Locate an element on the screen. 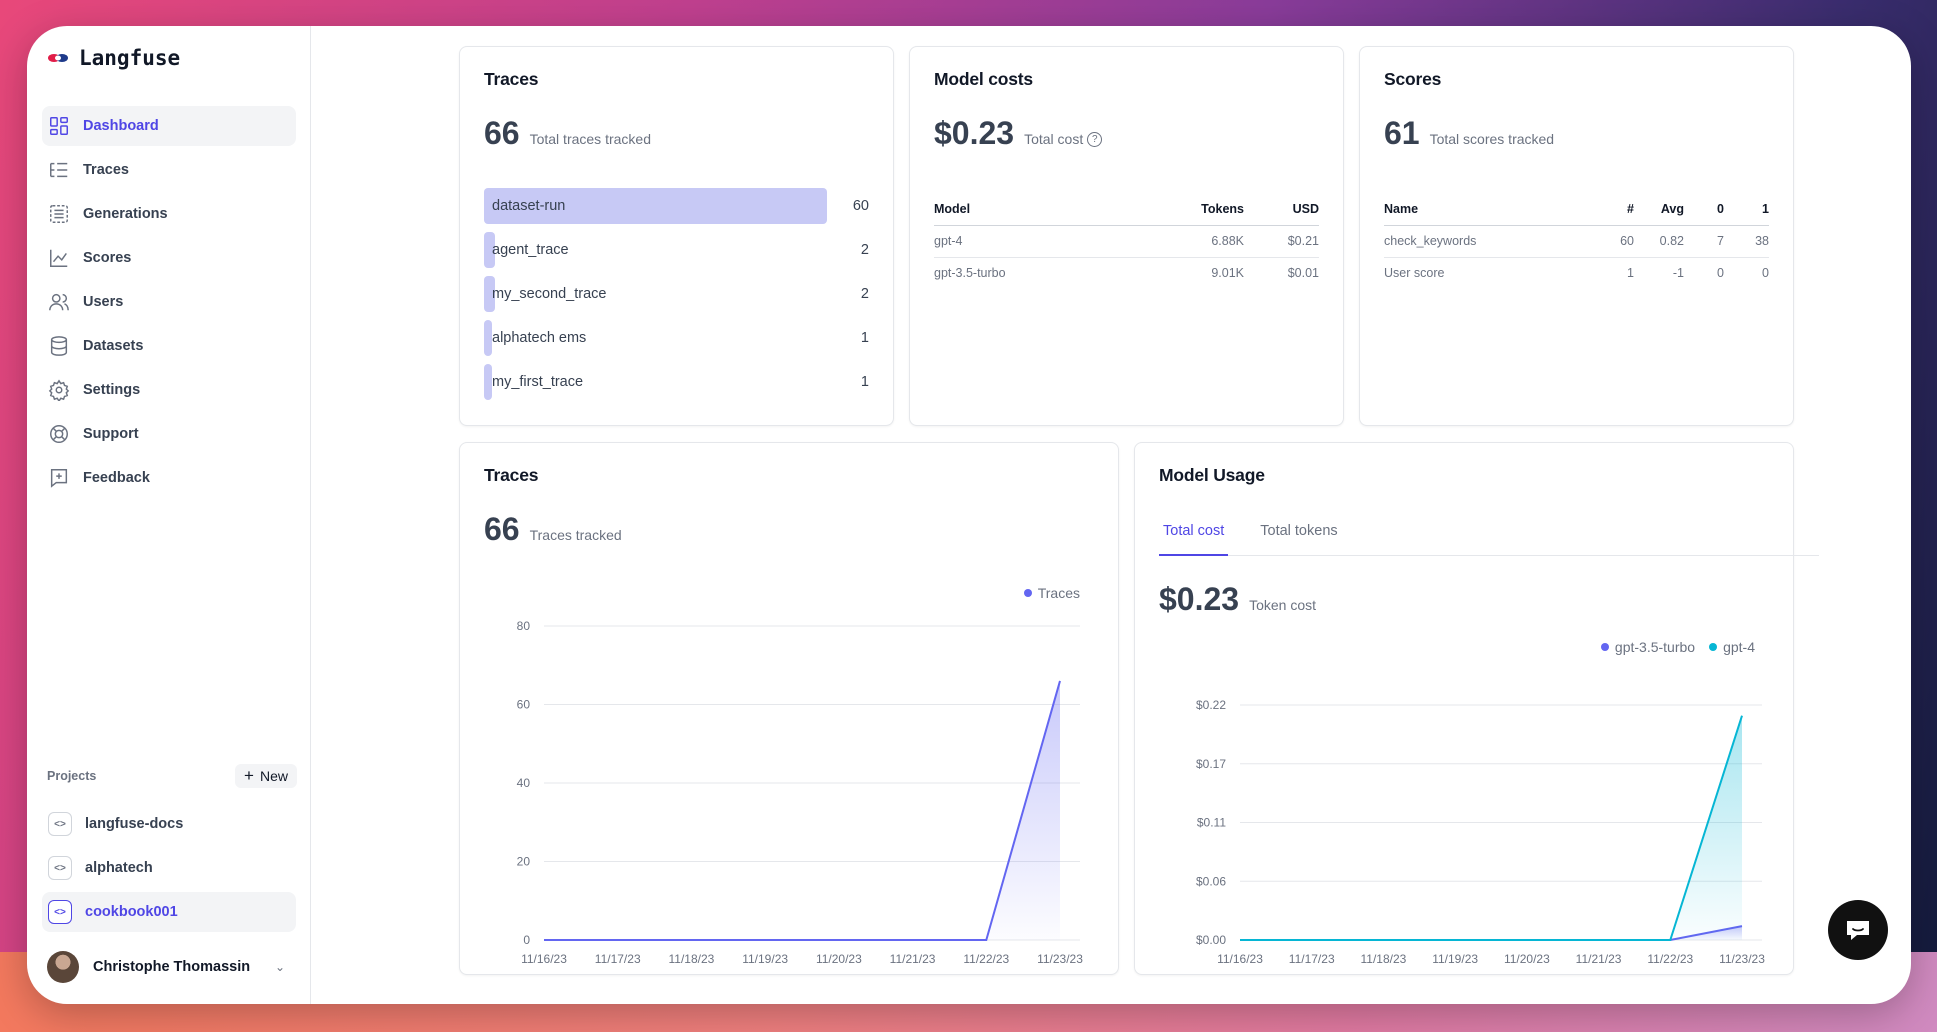 This screenshot has height=1032, width=1937. new-project-button: + New is located at coordinates (266, 776).